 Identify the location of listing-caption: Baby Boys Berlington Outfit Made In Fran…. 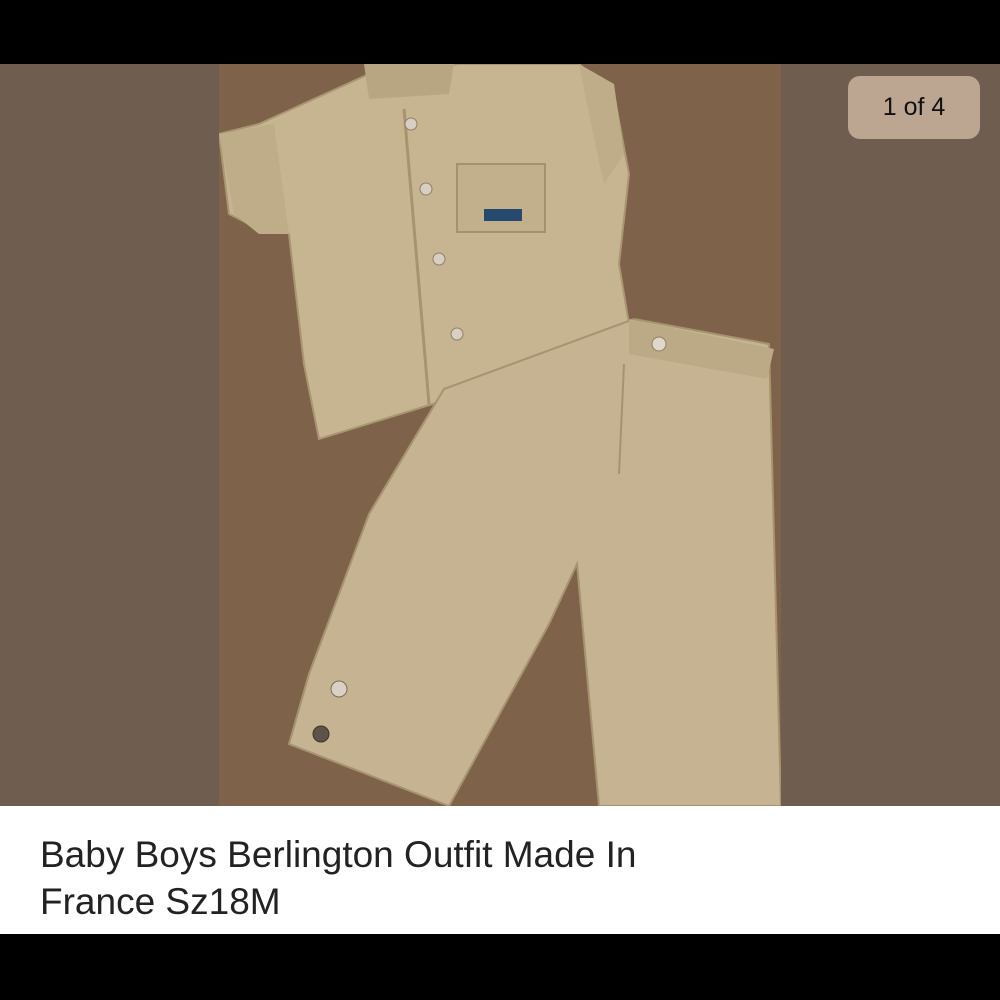
(500, 870).